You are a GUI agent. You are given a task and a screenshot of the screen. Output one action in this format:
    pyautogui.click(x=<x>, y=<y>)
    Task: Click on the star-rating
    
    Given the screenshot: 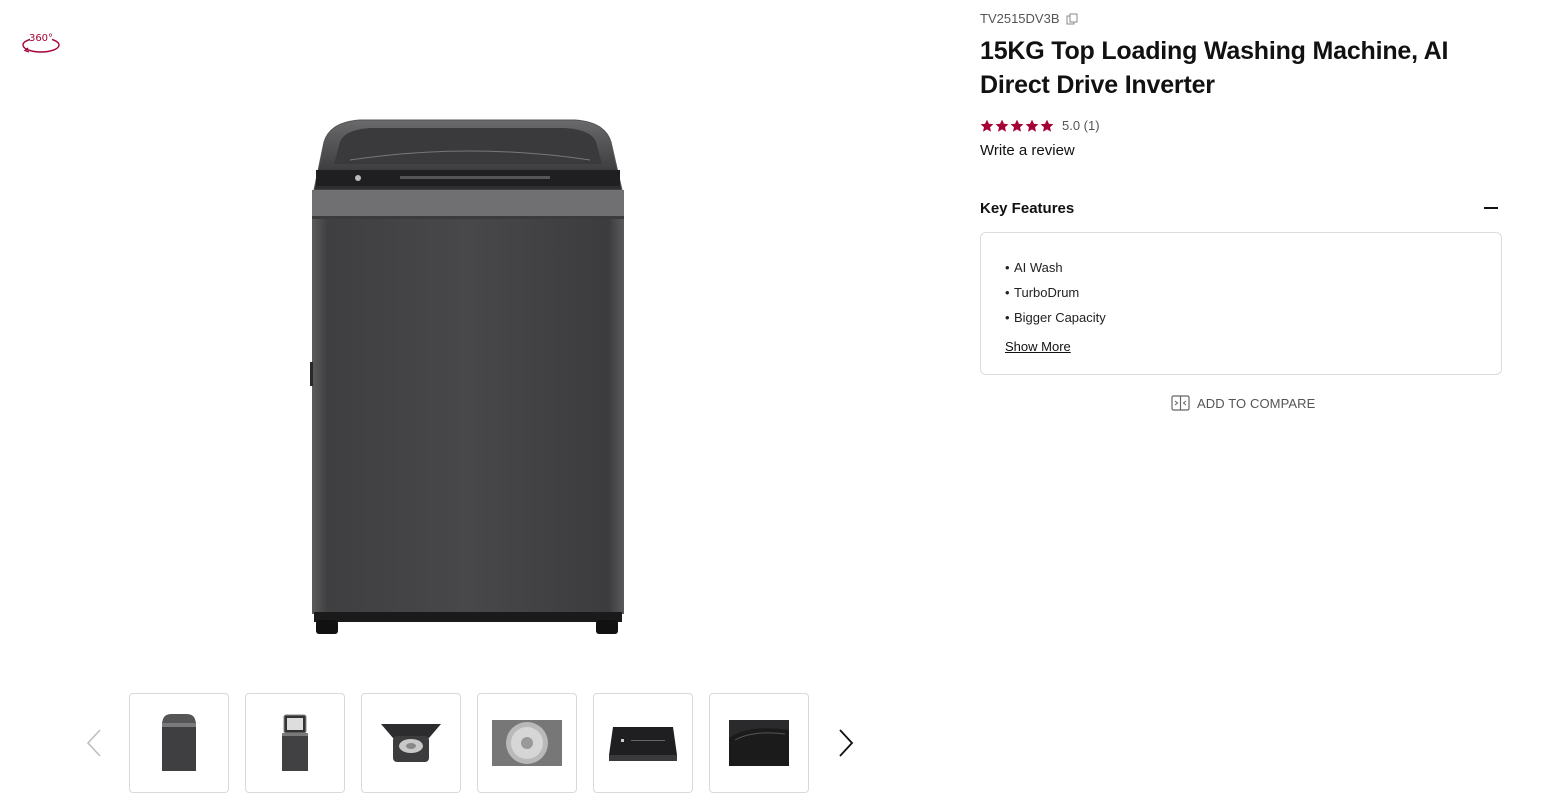 What is the action you would take?
    pyautogui.click(x=1017, y=126)
    